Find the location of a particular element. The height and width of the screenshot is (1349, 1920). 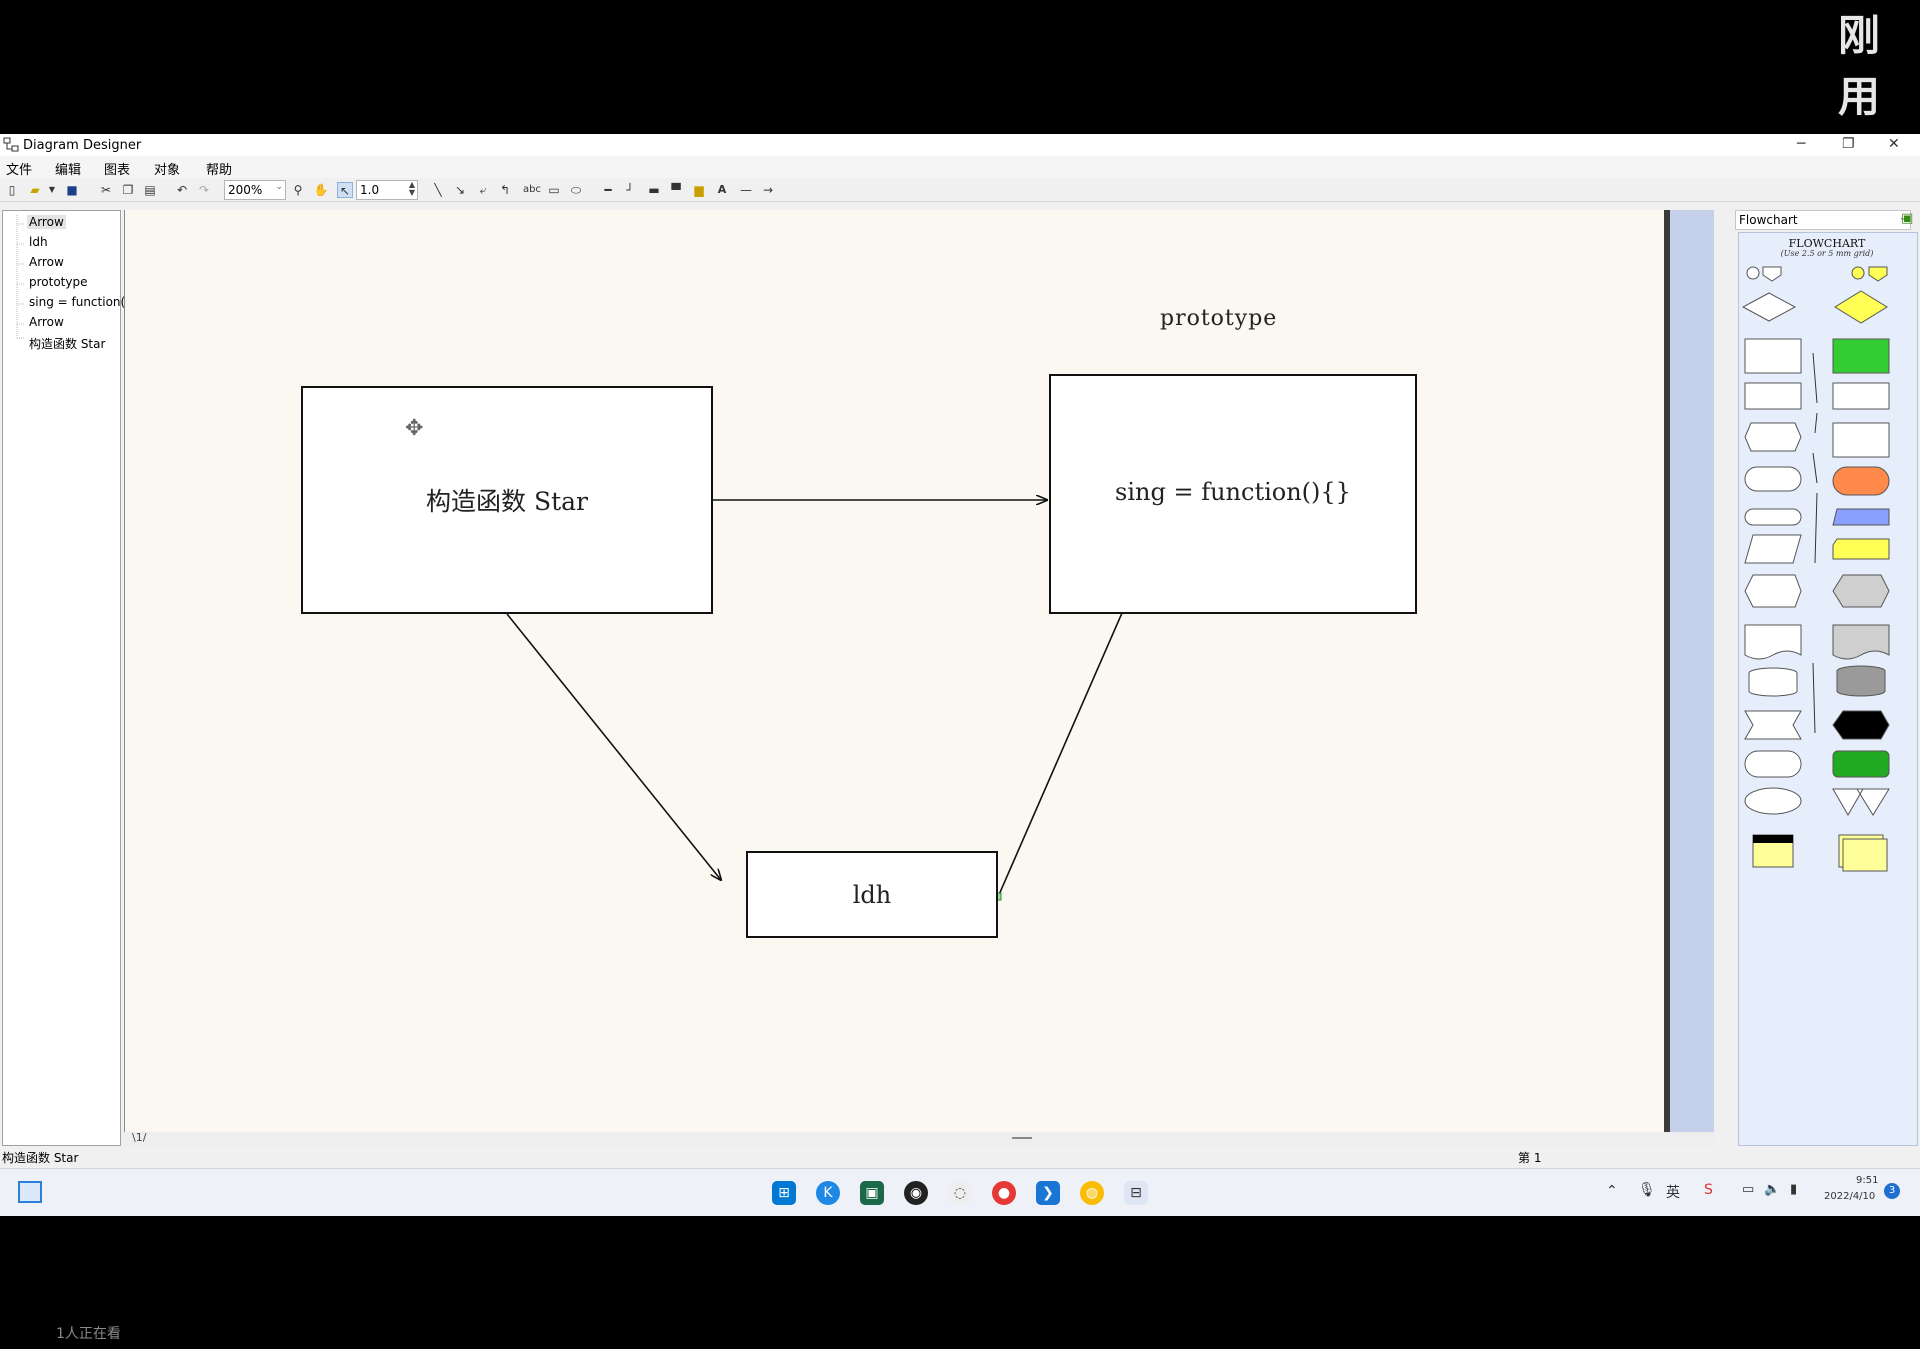

text-format-icon: A is located at coordinates (722, 190).